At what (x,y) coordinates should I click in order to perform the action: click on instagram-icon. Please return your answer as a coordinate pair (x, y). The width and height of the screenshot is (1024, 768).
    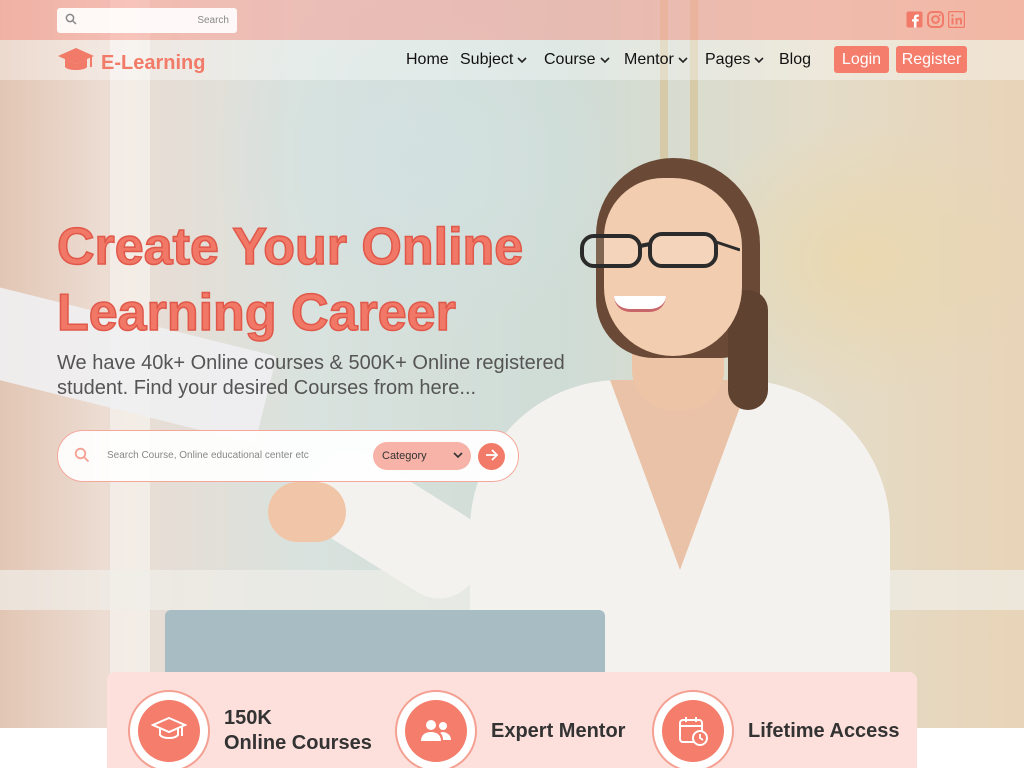
    Looking at the image, I should click on (935, 19).